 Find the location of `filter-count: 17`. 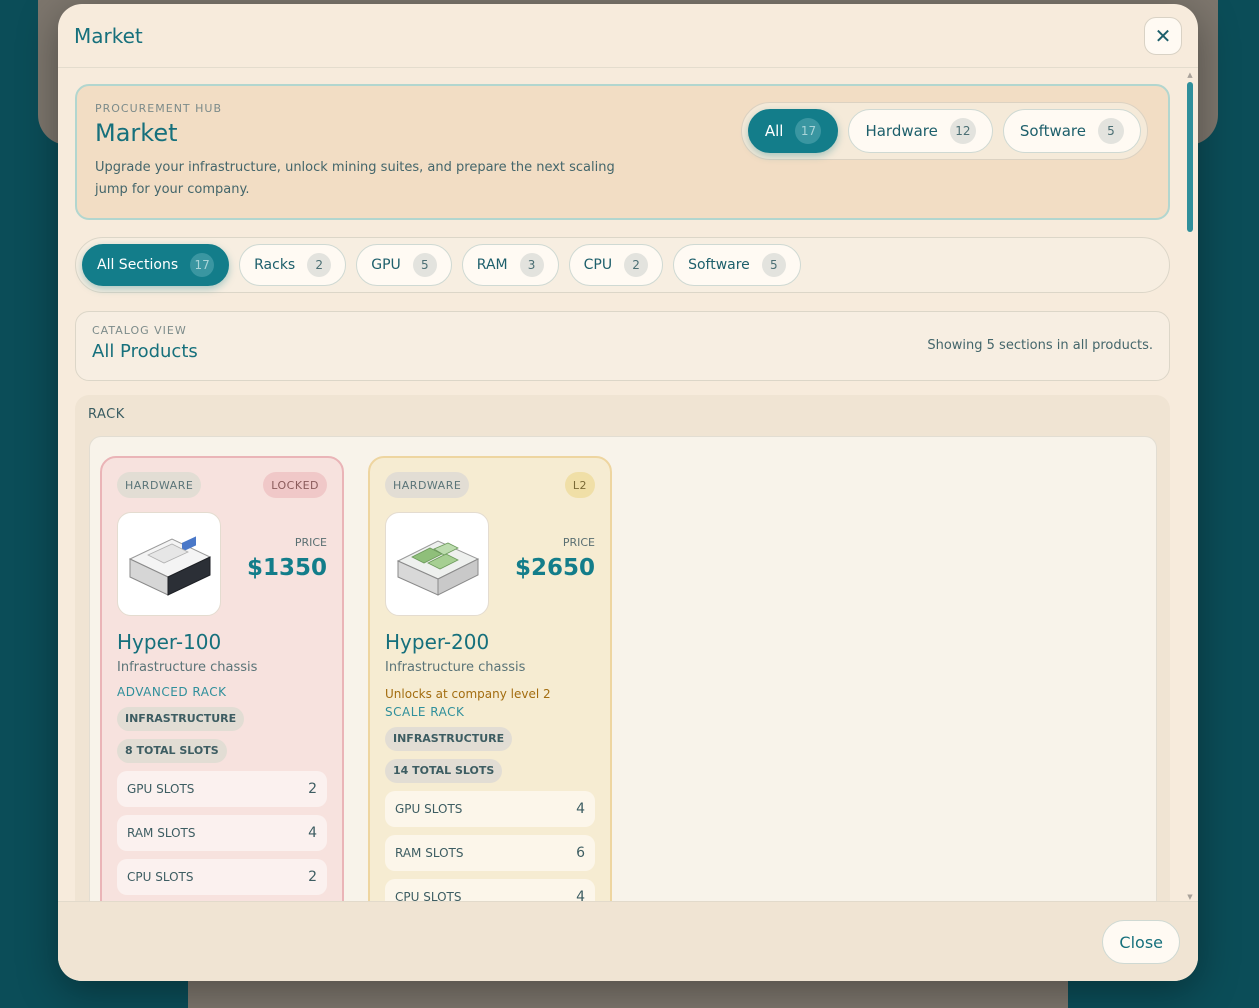

filter-count: 17 is located at coordinates (808, 131).